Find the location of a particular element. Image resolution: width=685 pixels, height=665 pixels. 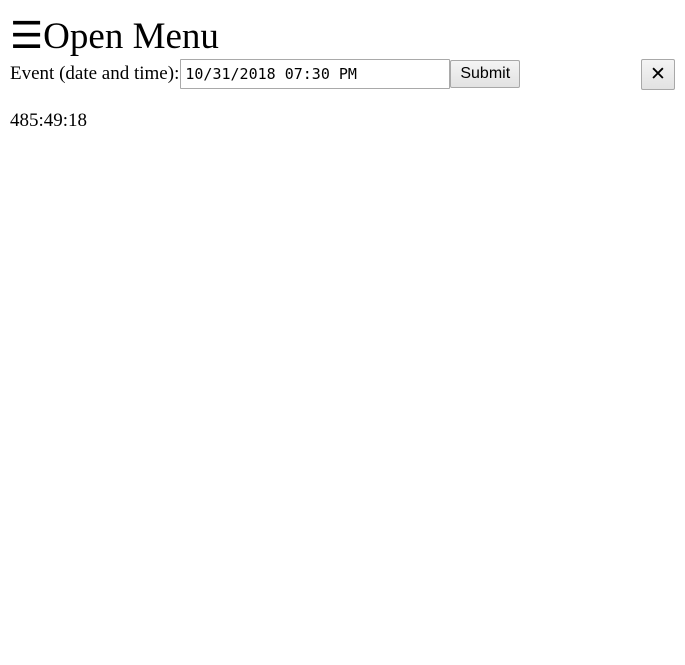

close-button: ✕ is located at coordinates (658, 74).